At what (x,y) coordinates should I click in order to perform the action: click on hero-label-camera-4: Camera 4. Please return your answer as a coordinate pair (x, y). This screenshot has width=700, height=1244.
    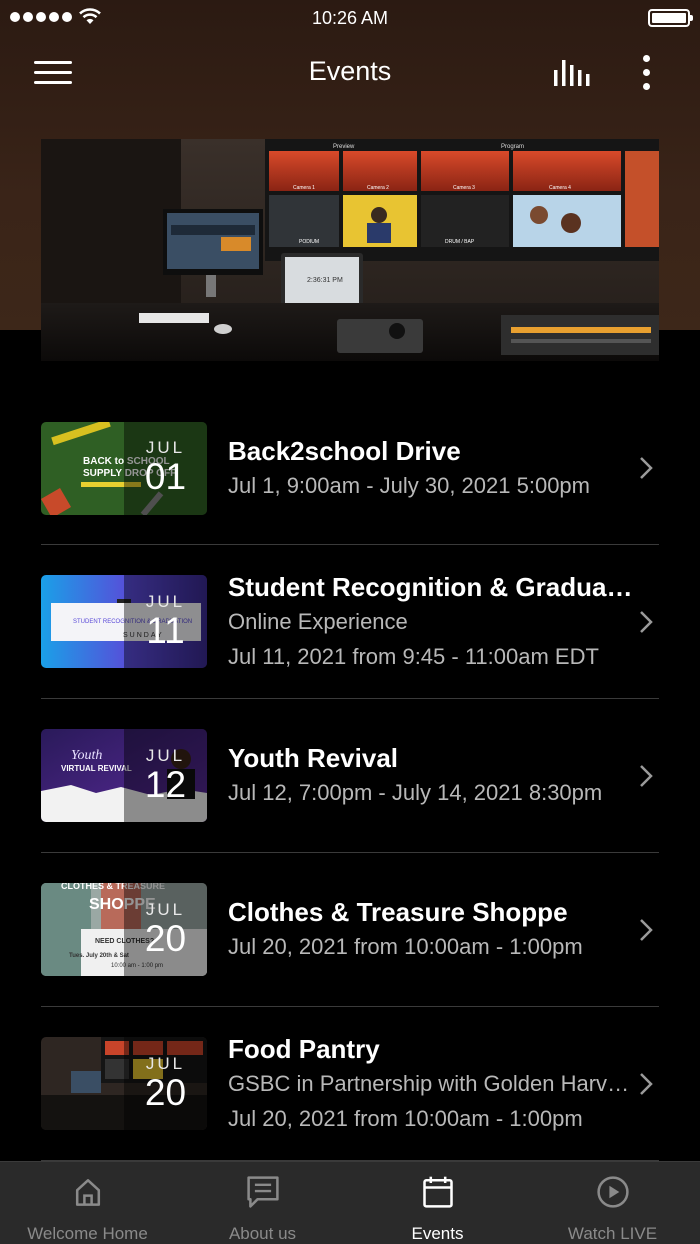
    Looking at the image, I should click on (560, 188).